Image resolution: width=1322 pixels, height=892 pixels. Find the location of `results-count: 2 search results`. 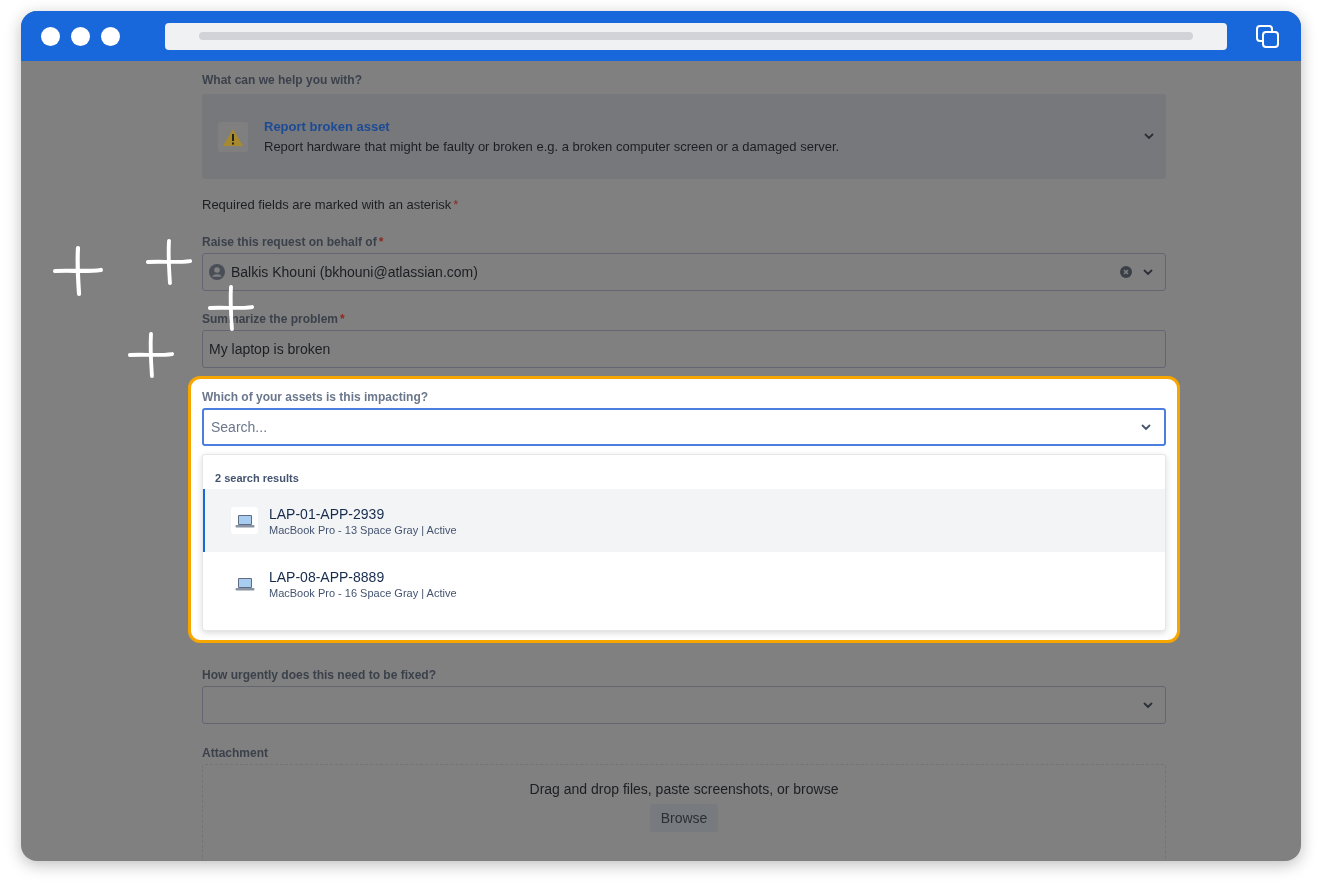

results-count: 2 search results is located at coordinates (257, 478).